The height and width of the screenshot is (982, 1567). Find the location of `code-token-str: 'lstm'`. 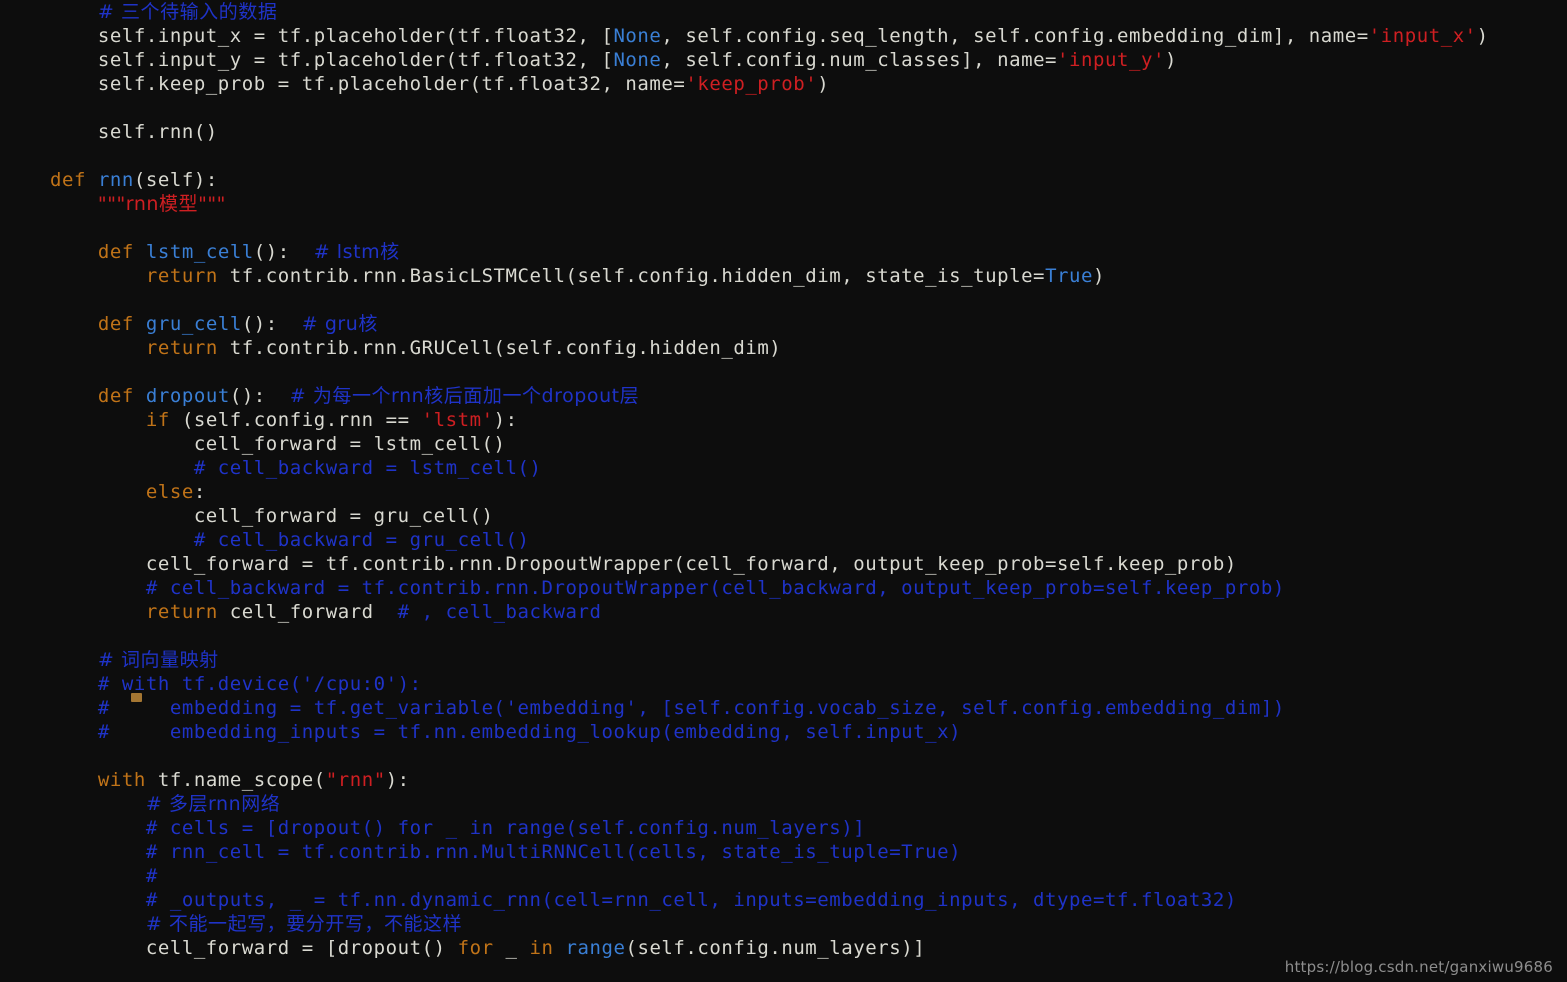

code-token-str: 'lstm' is located at coordinates (457, 420).